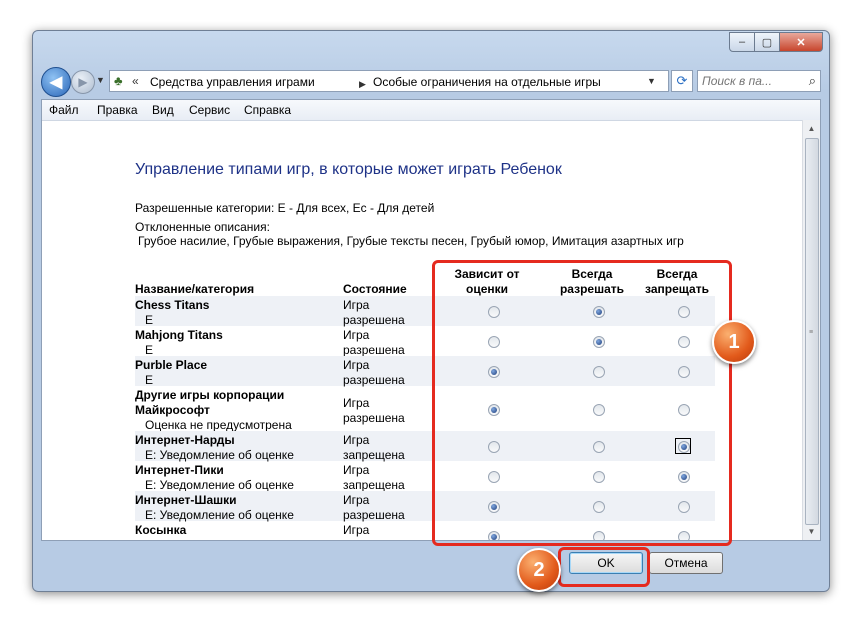  Describe the element at coordinates (163, 110) in the screenshot. I see `menu-view: Вид` at that location.